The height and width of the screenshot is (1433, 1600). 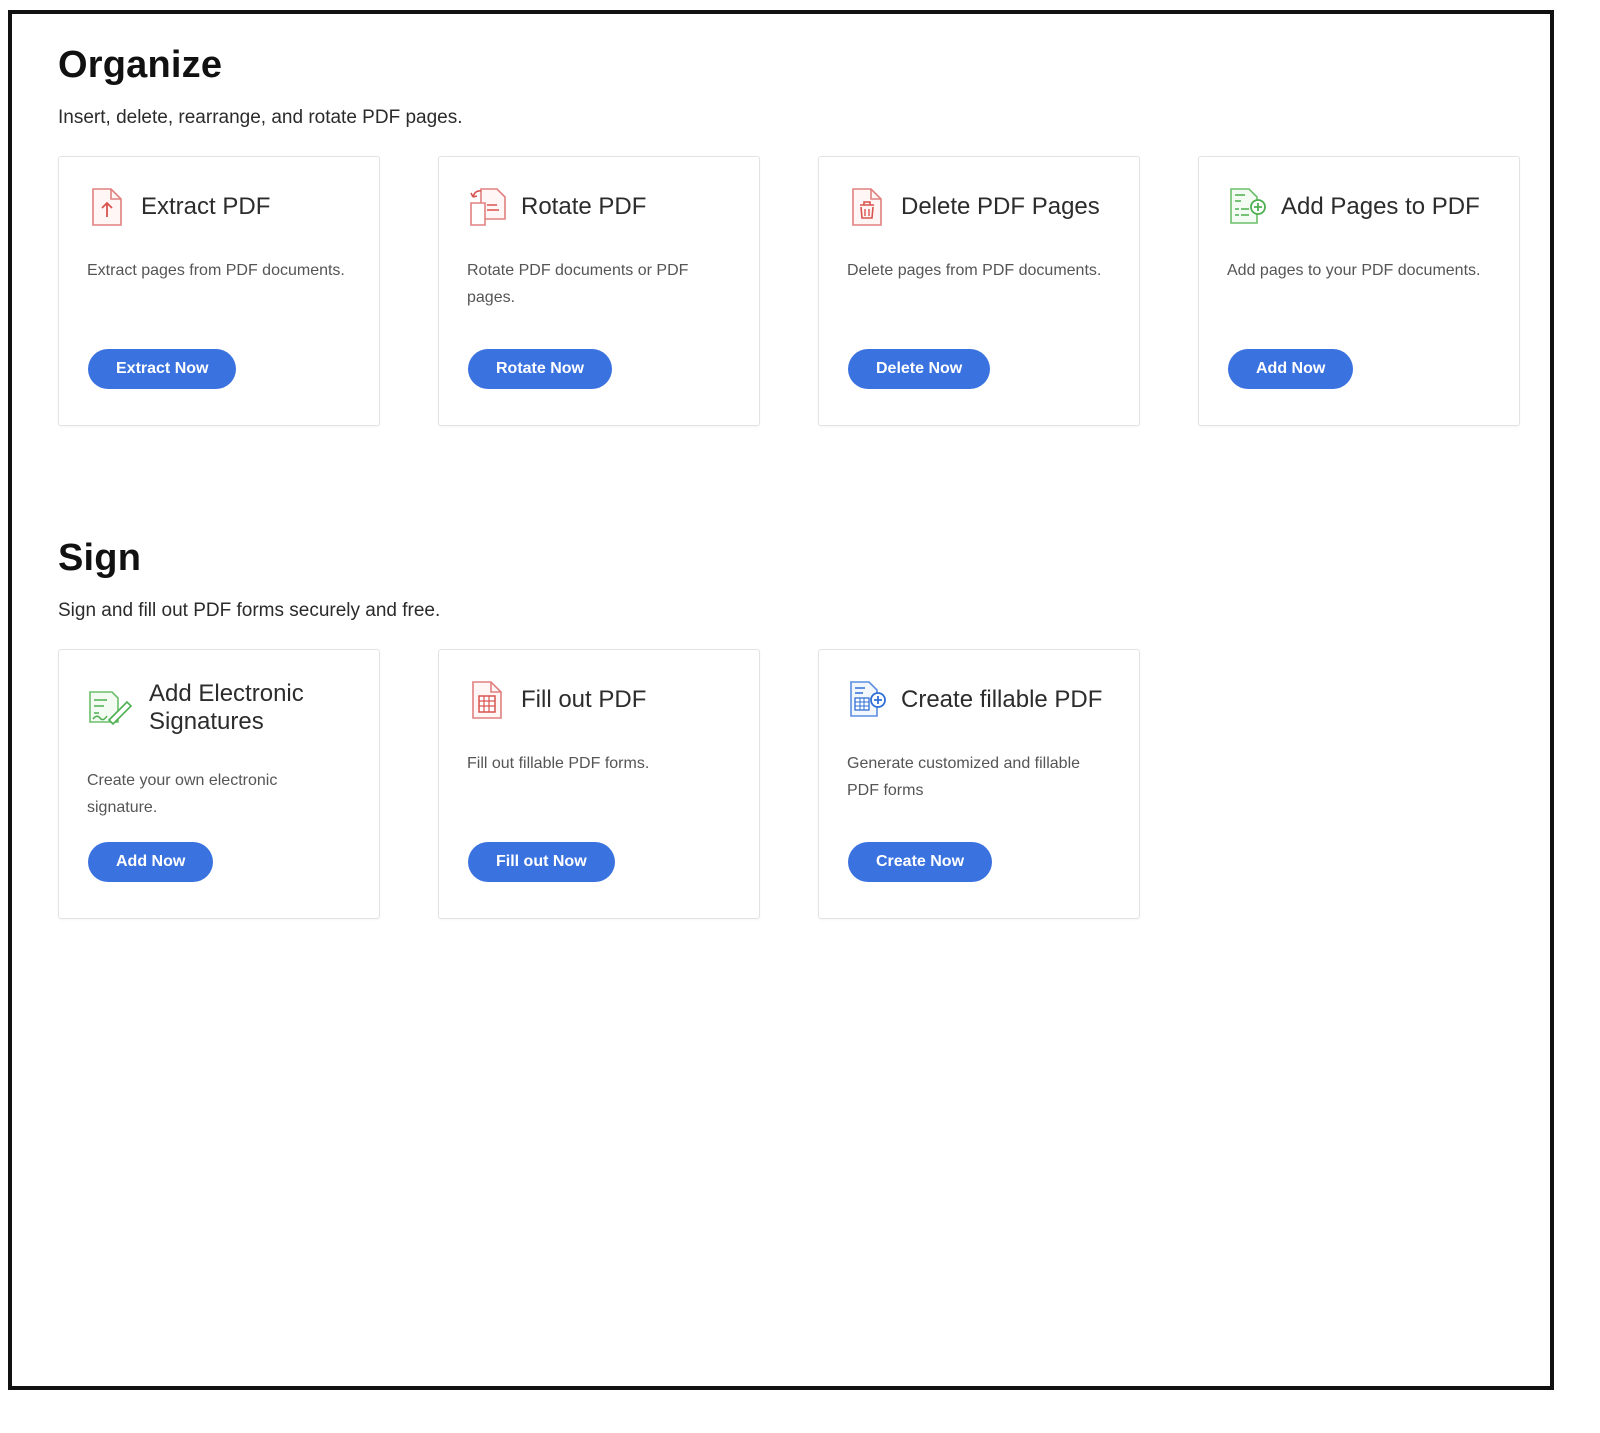 I want to click on card-title: Rotate PDF, so click(x=584, y=206).